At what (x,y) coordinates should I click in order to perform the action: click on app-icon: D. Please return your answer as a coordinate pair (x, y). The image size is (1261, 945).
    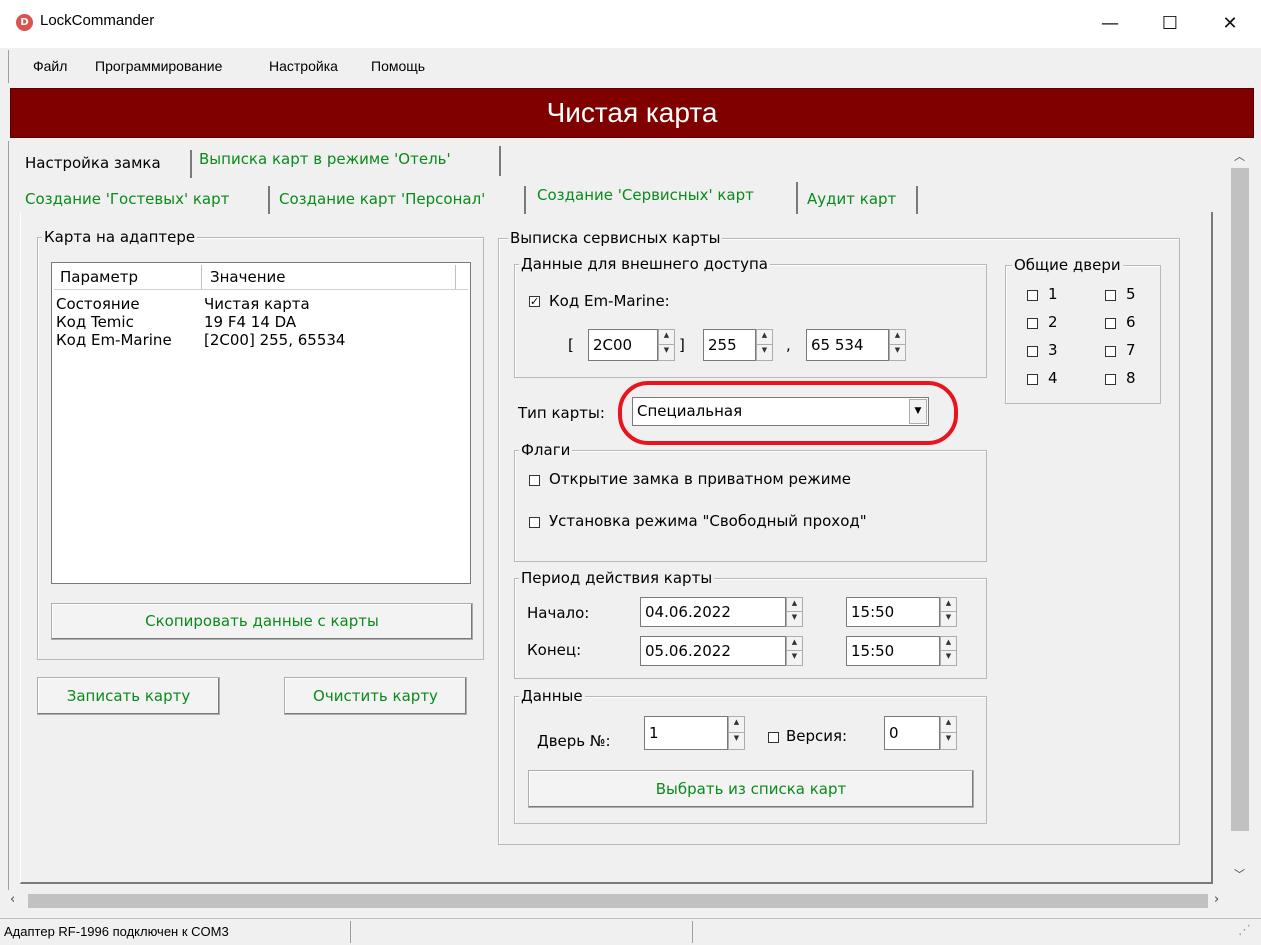
    Looking at the image, I should click on (24, 22).